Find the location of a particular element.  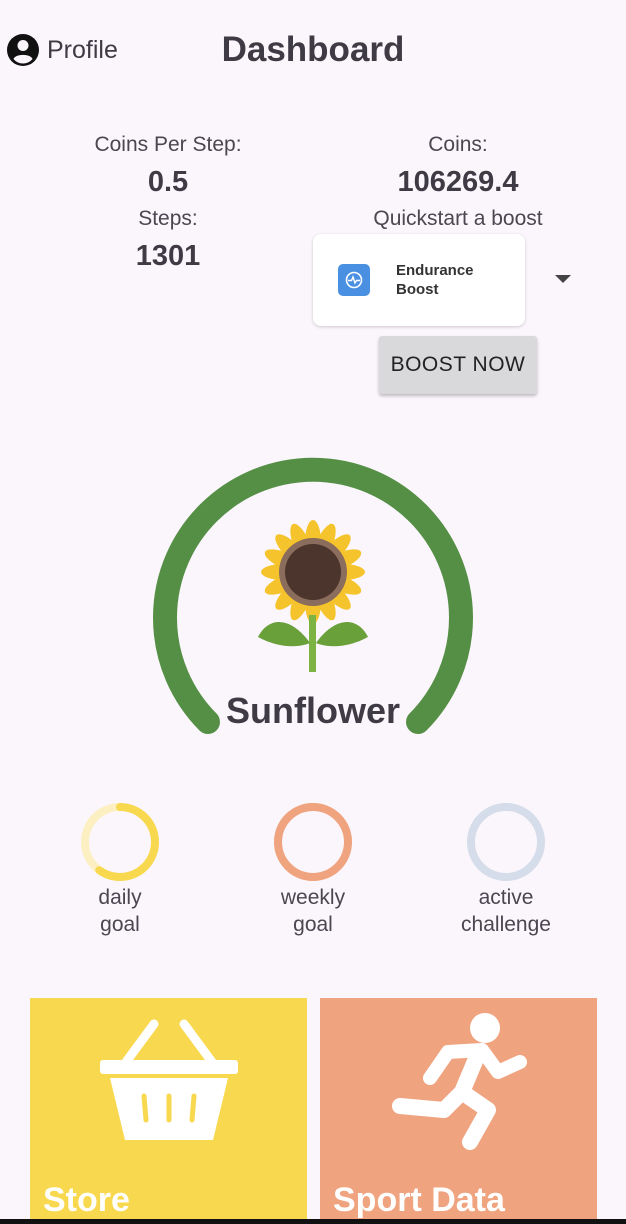

sunflower-icon is located at coordinates (313, 596).